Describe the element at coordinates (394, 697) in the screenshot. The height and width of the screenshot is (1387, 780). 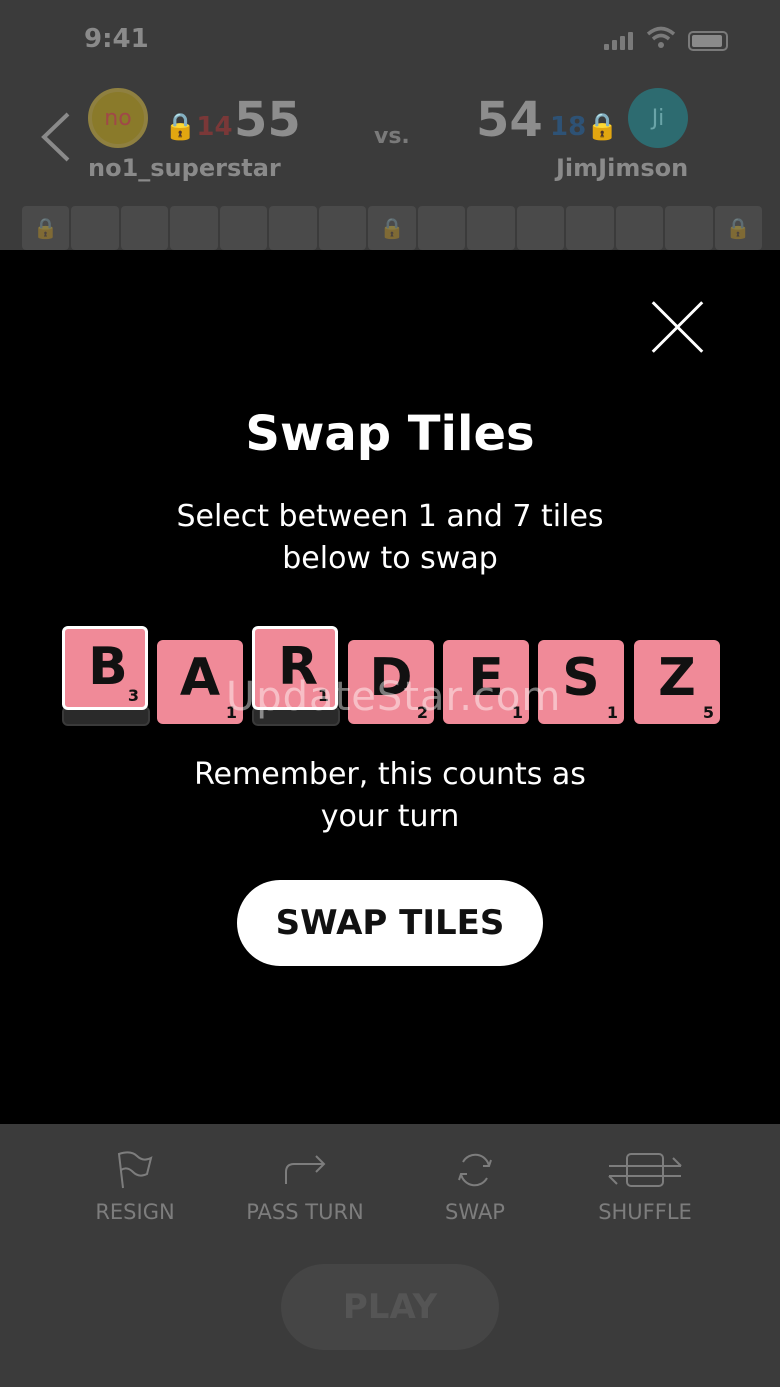
I see `watermark: UpdateStar.com` at that location.